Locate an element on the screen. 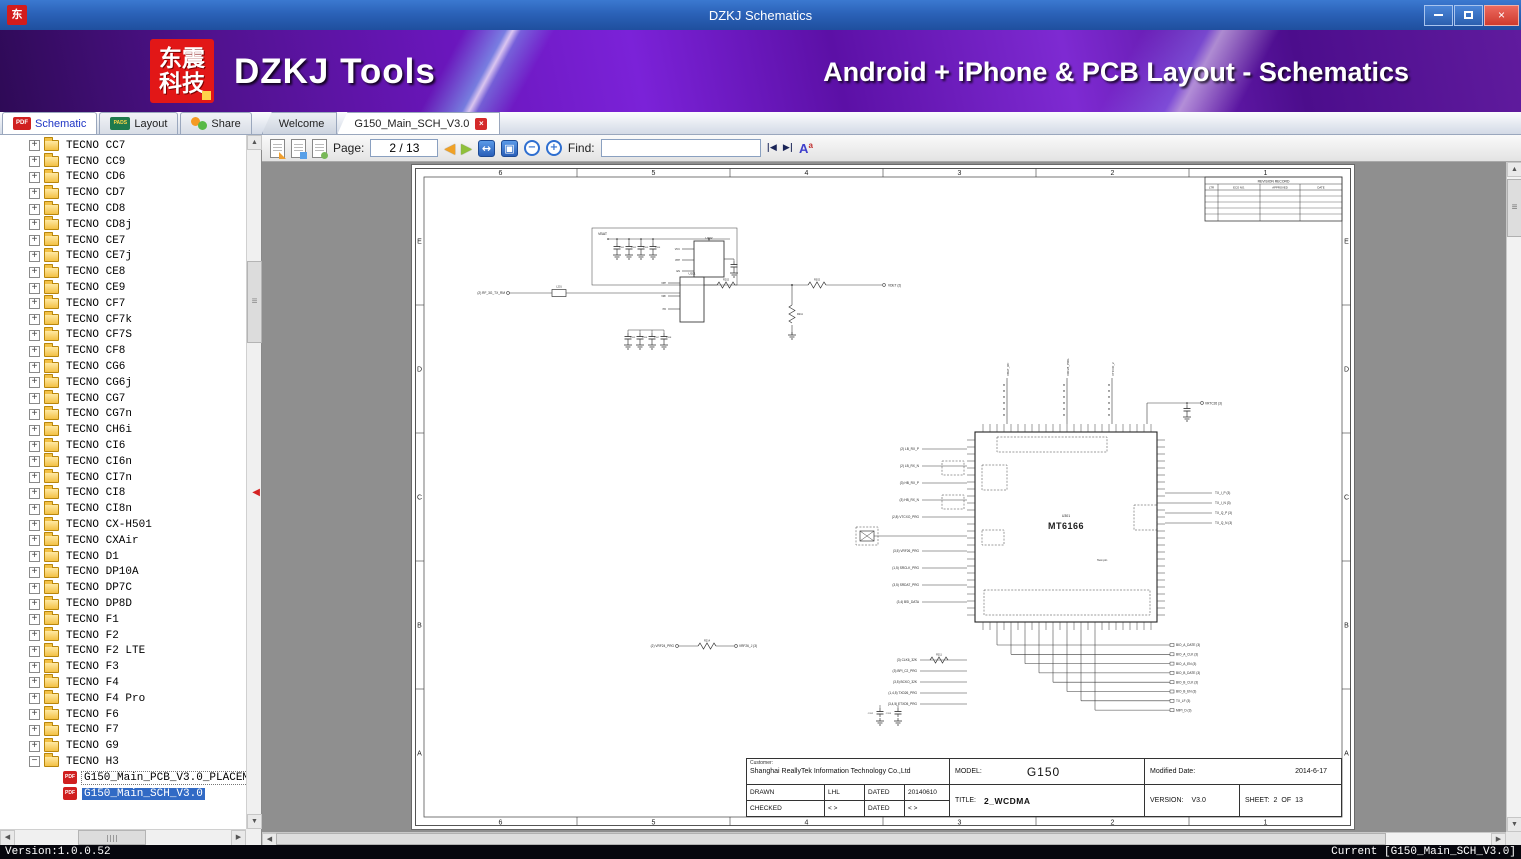 The height and width of the screenshot is (859, 1521). scroll-right-icon: ▶ is located at coordinates (238, 837).